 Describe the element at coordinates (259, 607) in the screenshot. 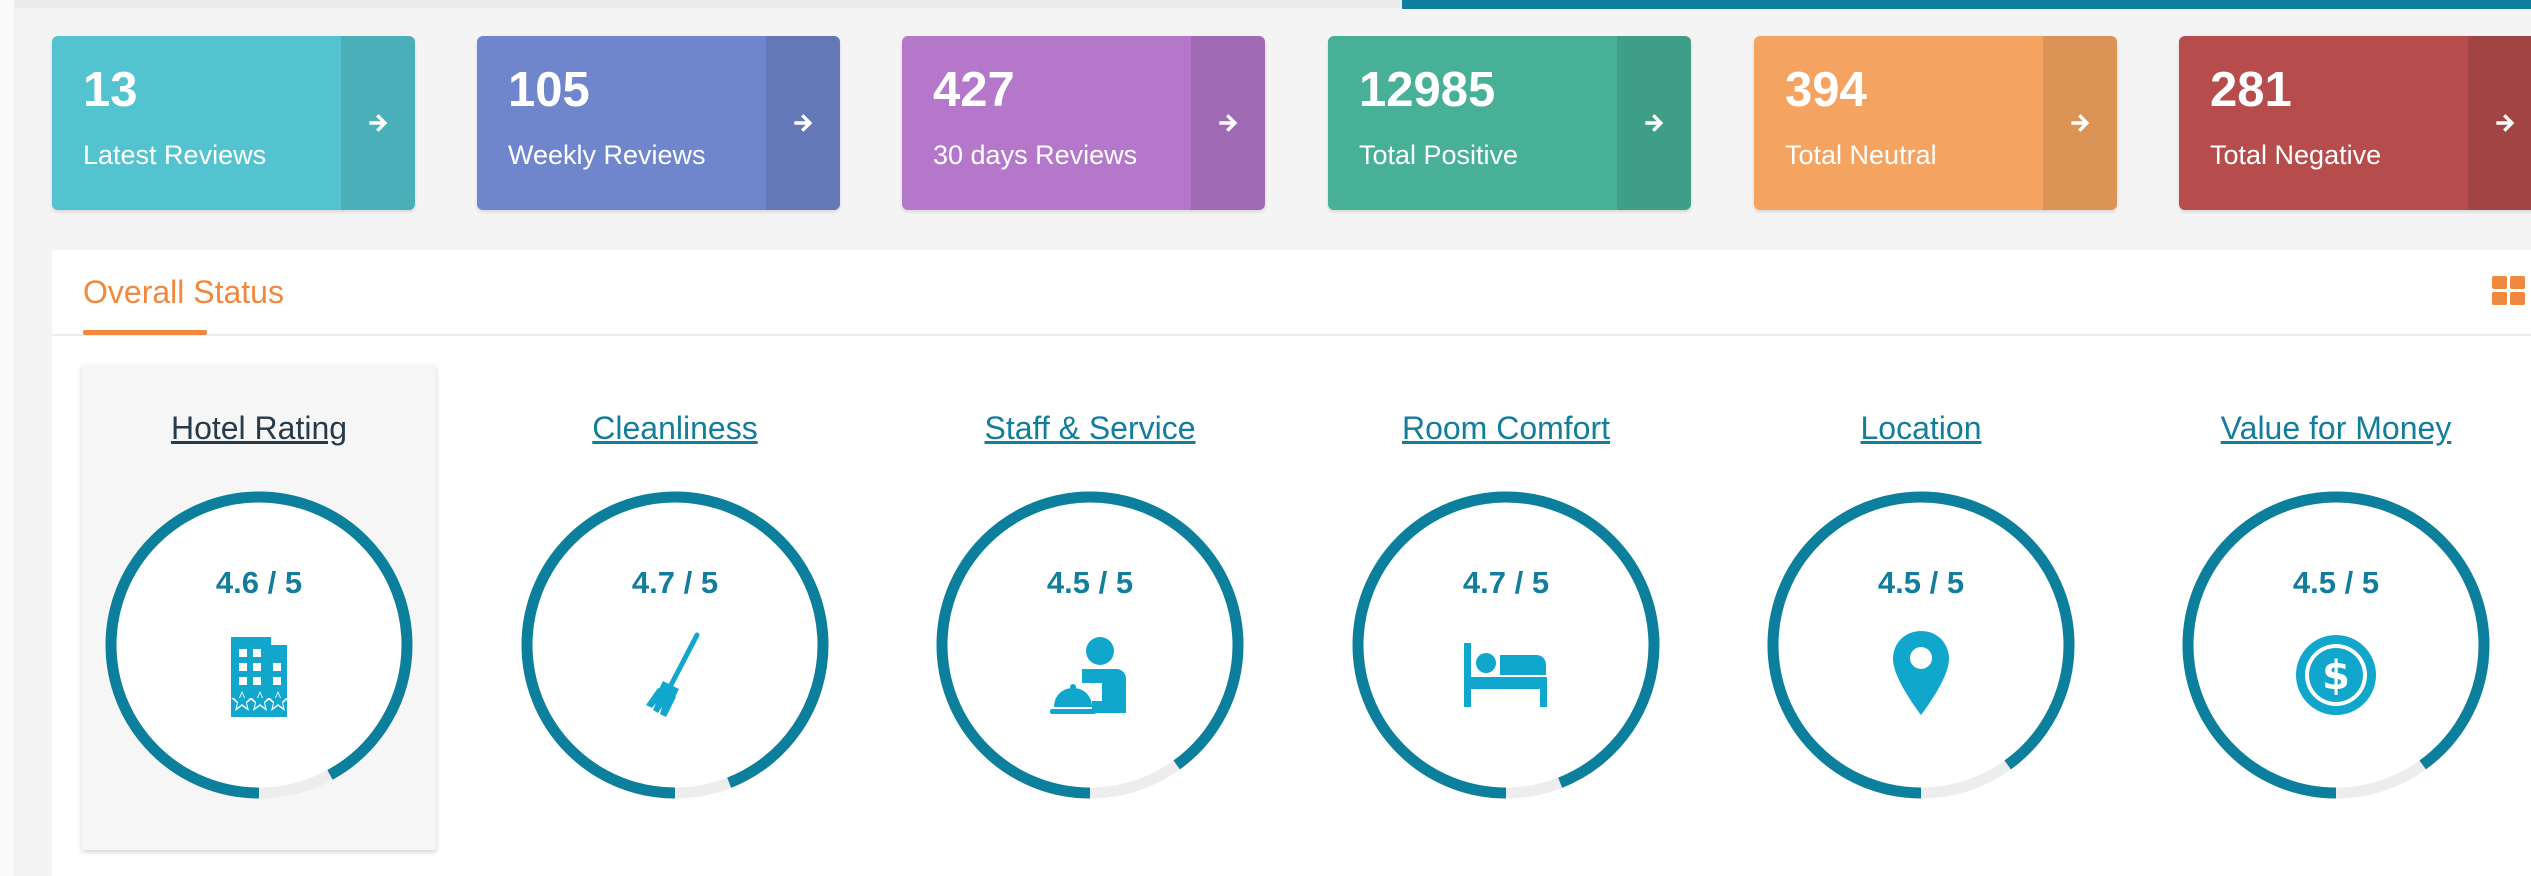

I see `rating-card-hotel: Hotel Rating 4.6 / 5` at that location.